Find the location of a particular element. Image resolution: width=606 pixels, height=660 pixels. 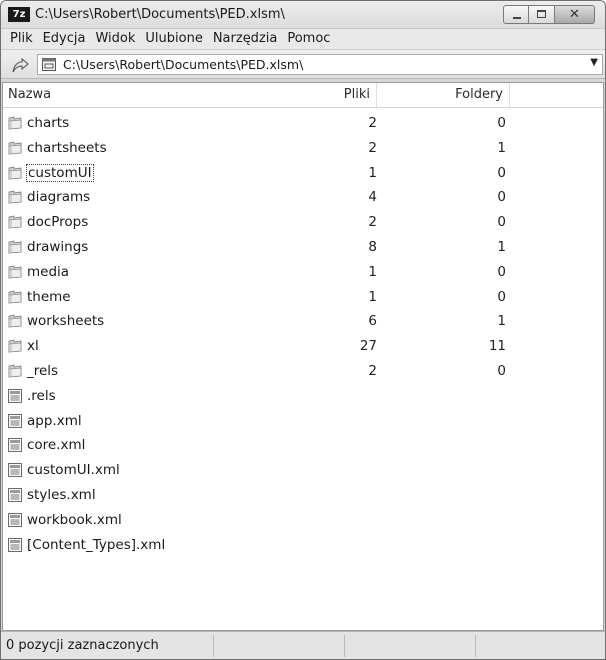

item-name: workbook.xml is located at coordinates (74, 519).